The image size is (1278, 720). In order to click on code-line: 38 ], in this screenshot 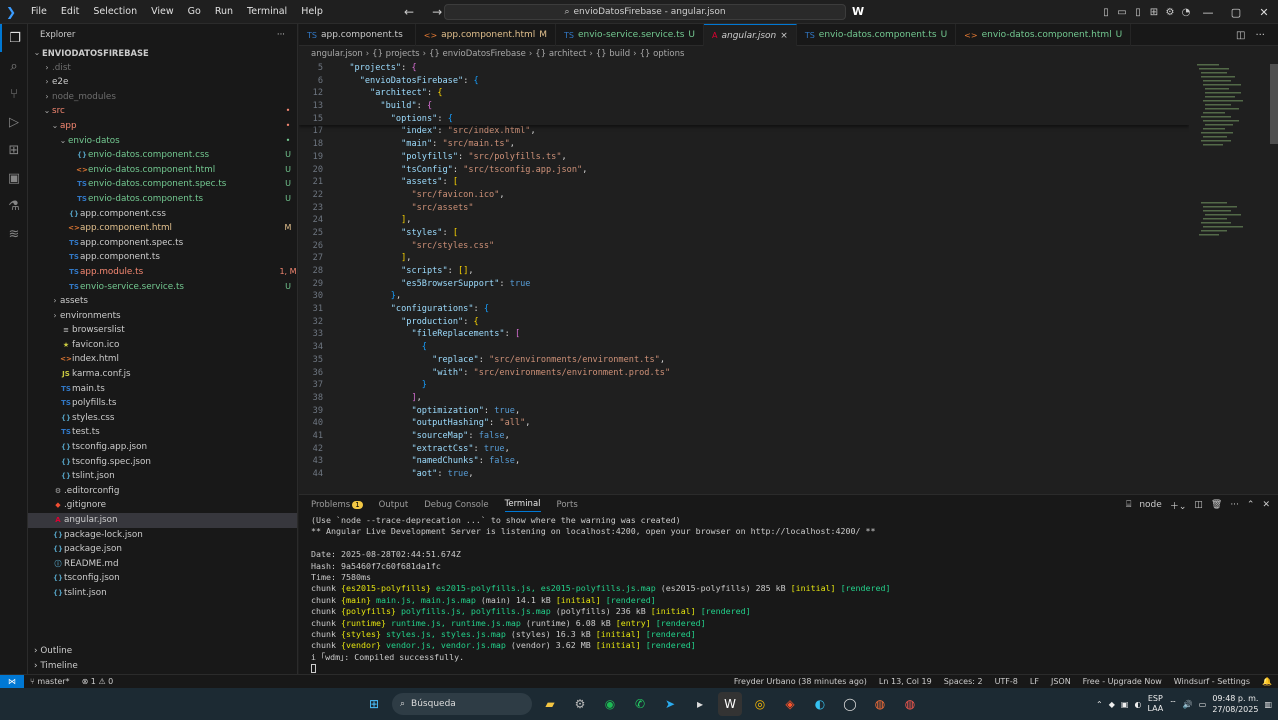, I will do `click(744, 398)`.